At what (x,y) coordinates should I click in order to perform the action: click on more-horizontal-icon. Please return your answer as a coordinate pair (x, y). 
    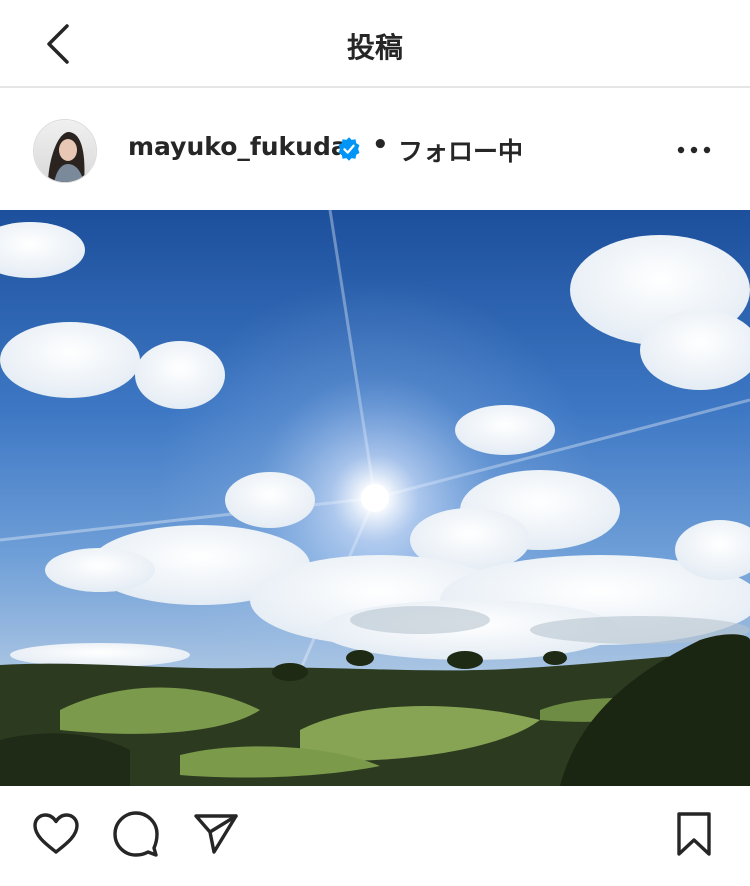
    Looking at the image, I should click on (694, 150).